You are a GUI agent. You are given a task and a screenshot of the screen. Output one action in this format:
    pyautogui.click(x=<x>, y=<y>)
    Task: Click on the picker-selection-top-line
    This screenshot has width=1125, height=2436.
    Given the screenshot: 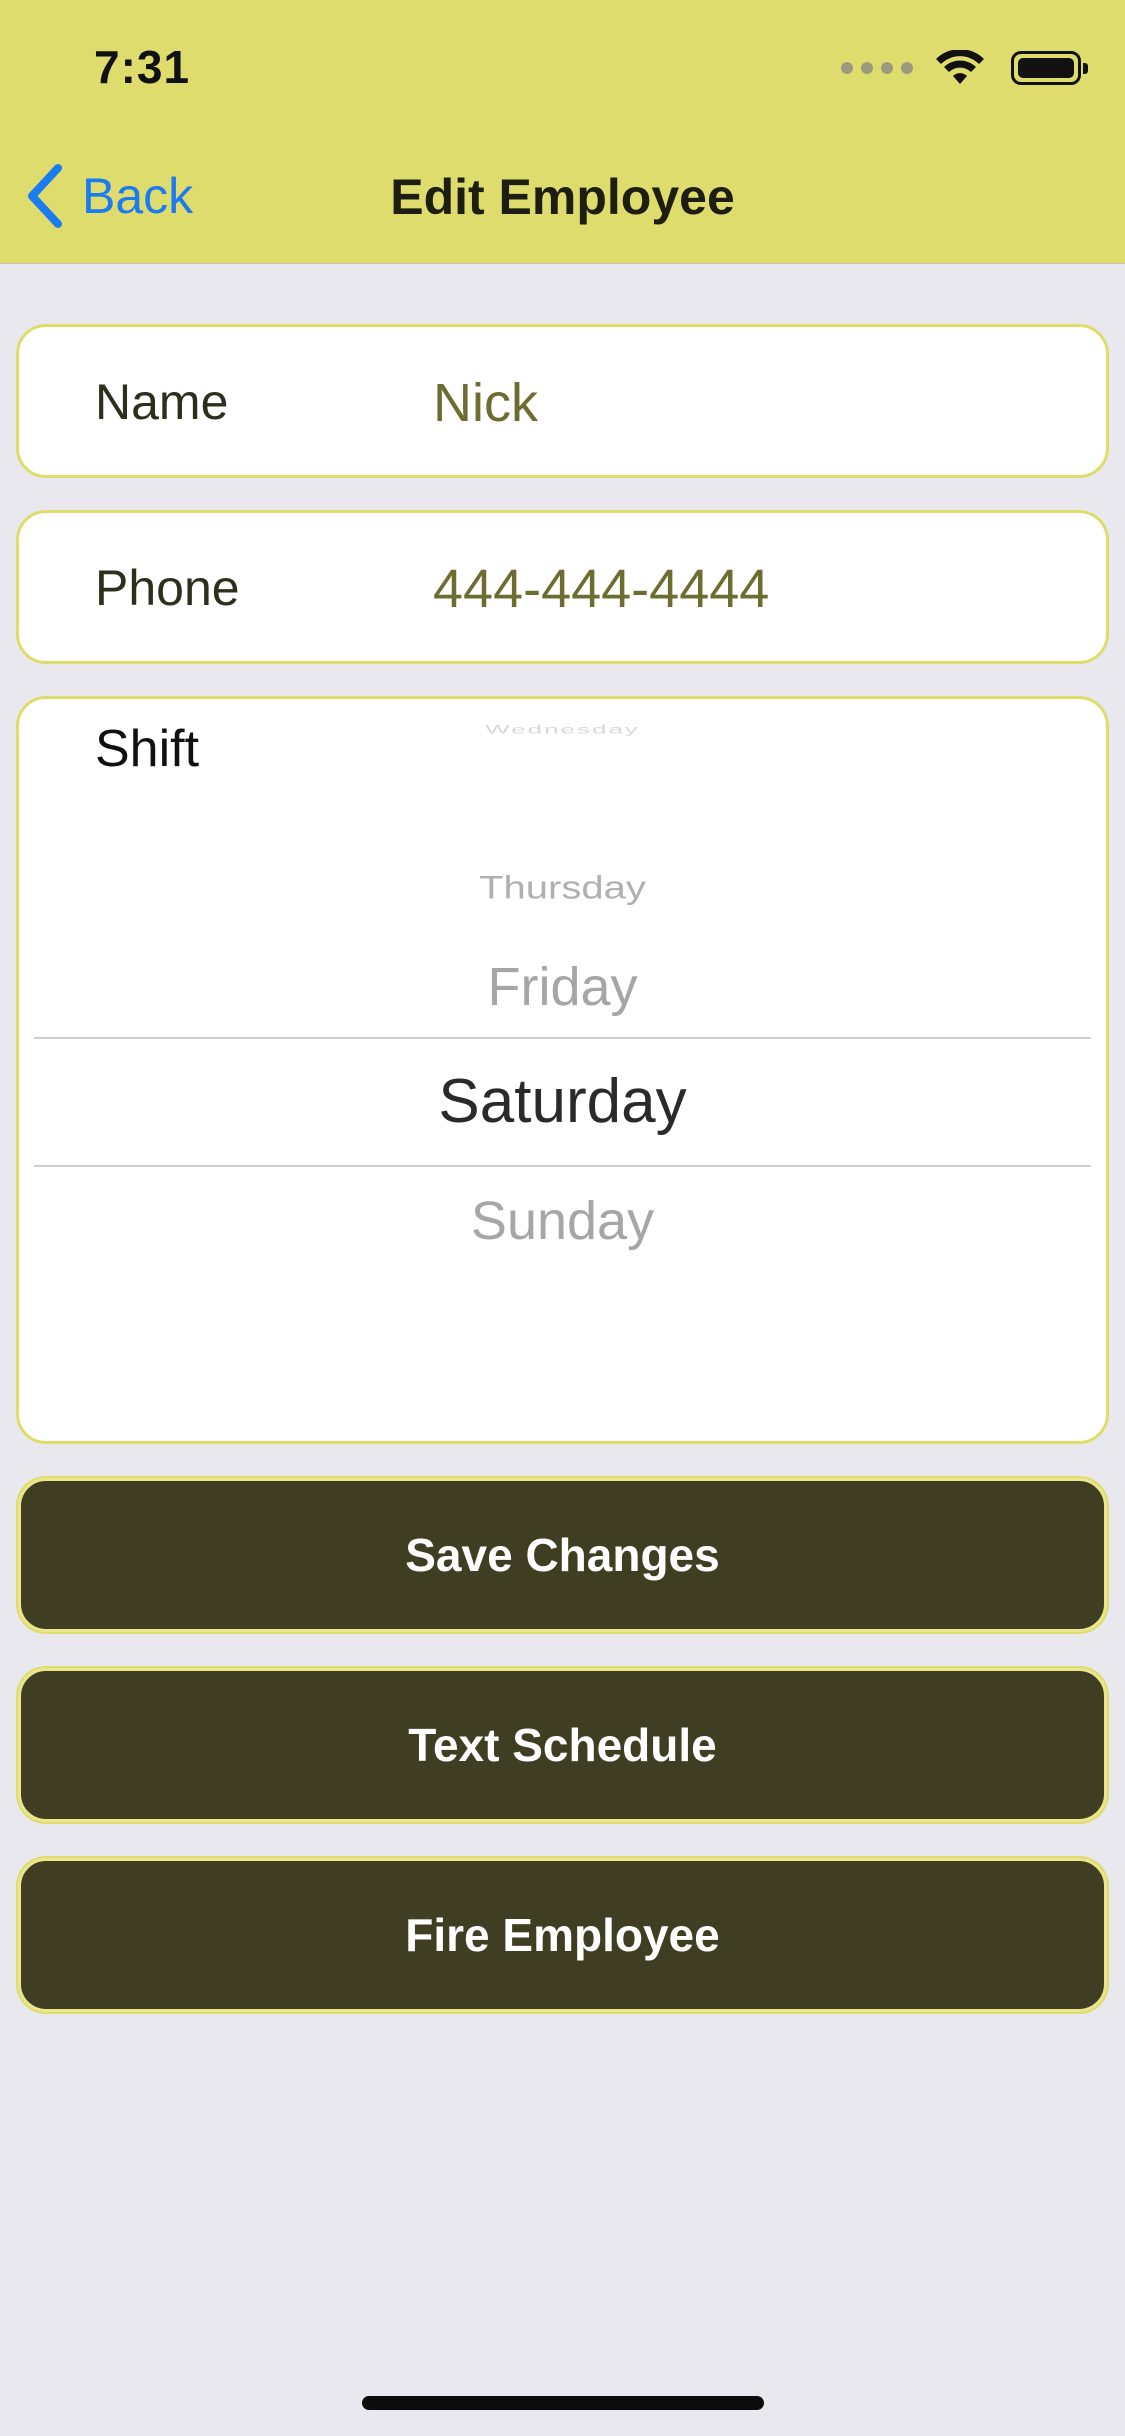 What is the action you would take?
    pyautogui.click(x=562, y=1038)
    